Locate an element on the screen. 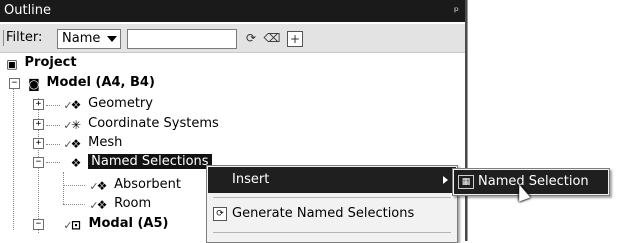 The image size is (618, 243). tree-item-room: ✓❖ Room is located at coordinates (118, 204).